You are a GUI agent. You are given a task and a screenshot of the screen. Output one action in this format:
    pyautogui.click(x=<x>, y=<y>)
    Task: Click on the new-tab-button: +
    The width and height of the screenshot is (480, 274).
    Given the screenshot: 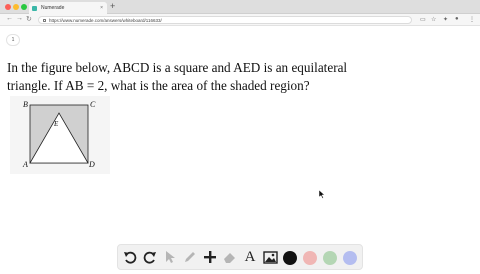 What is the action you would take?
    pyautogui.click(x=112, y=6)
    